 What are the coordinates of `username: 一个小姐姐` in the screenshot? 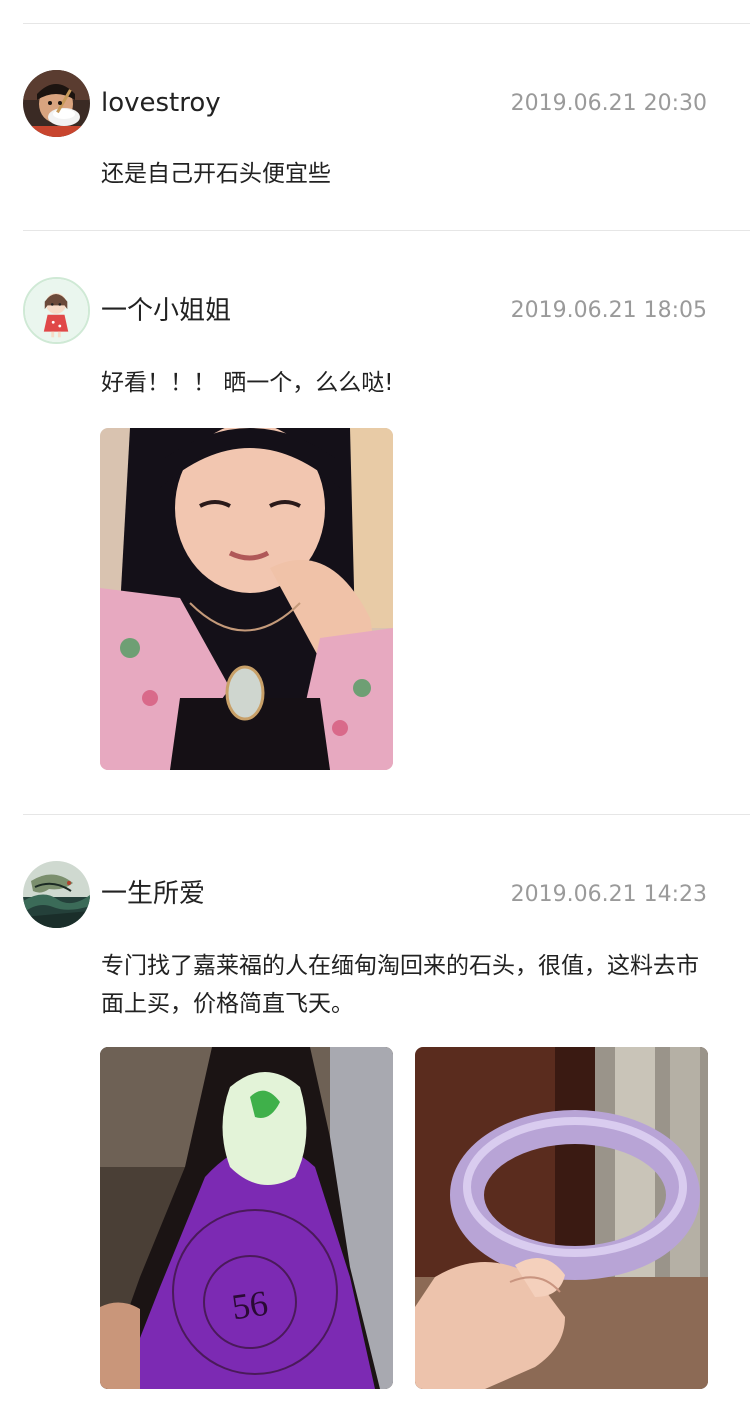 It's located at (166, 311).